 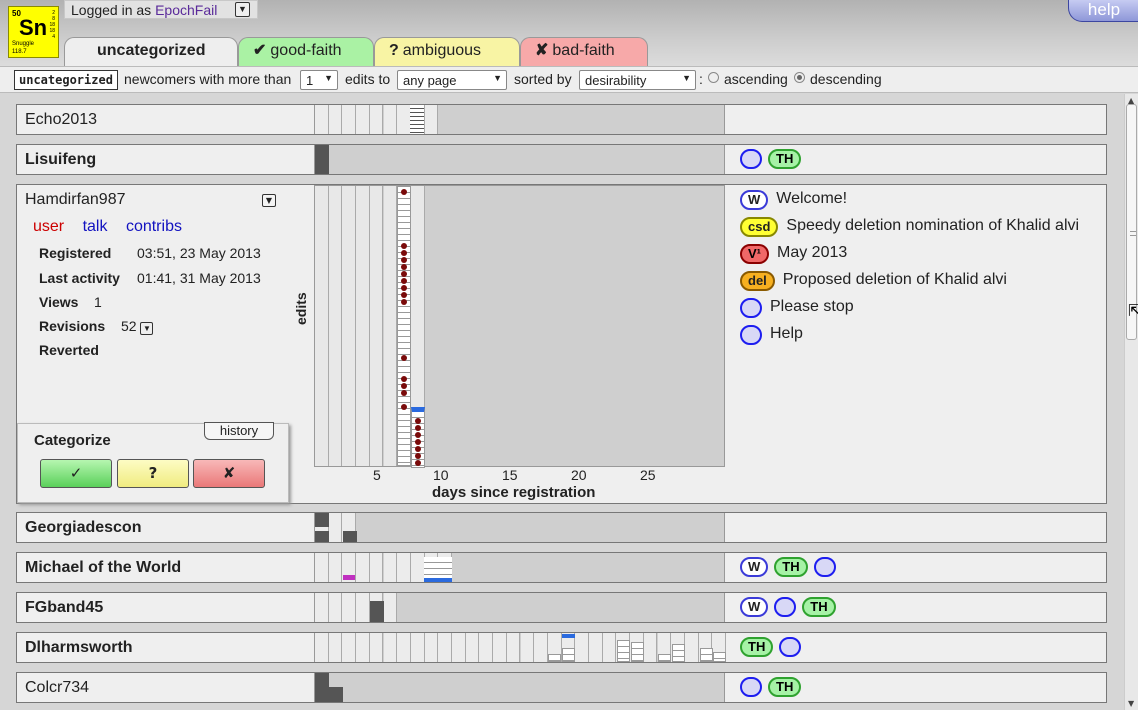 What do you see at coordinates (33, 32) in the screenshot?
I see `snuggle-logo: 50 Sn Snuggle 118.7 2 8 18 18 4` at bounding box center [33, 32].